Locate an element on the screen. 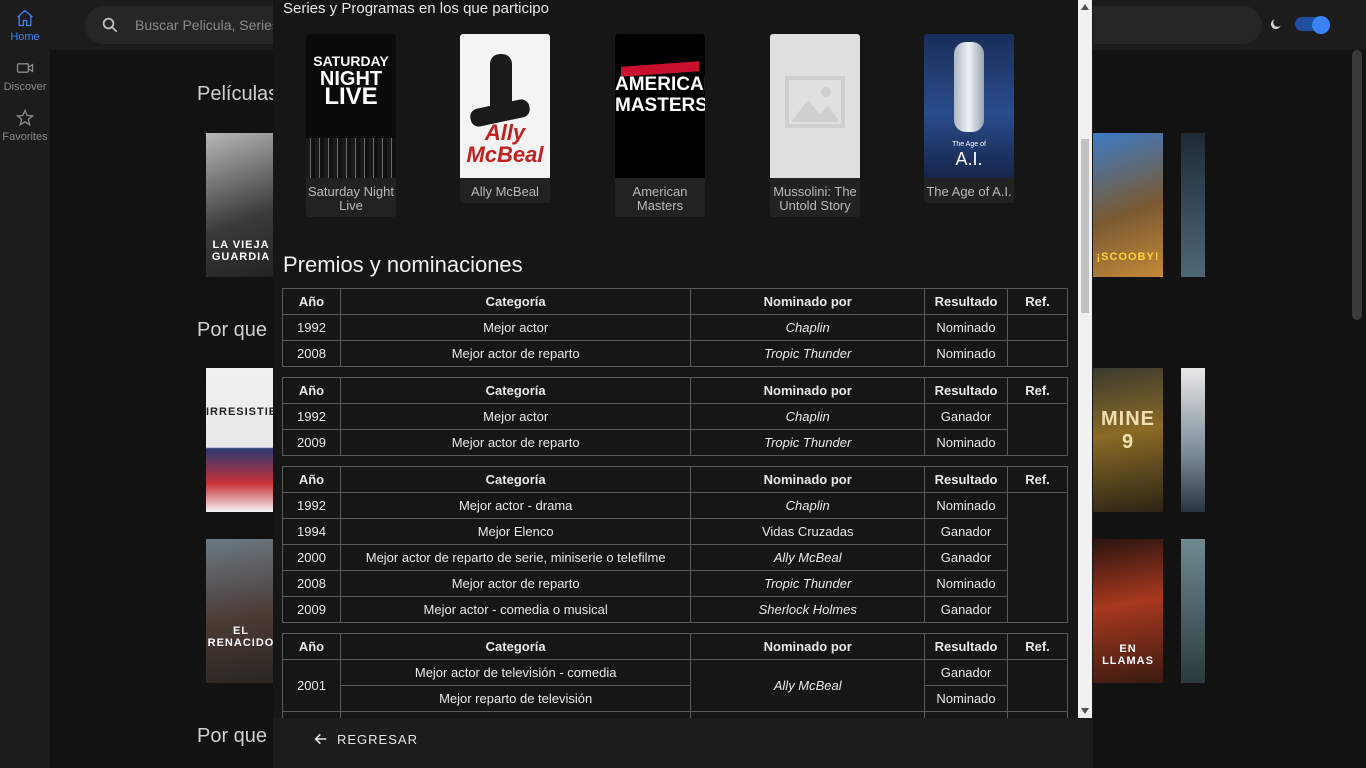 The width and height of the screenshot is (1366, 768). section-title: Películas is located at coordinates (238, 94).